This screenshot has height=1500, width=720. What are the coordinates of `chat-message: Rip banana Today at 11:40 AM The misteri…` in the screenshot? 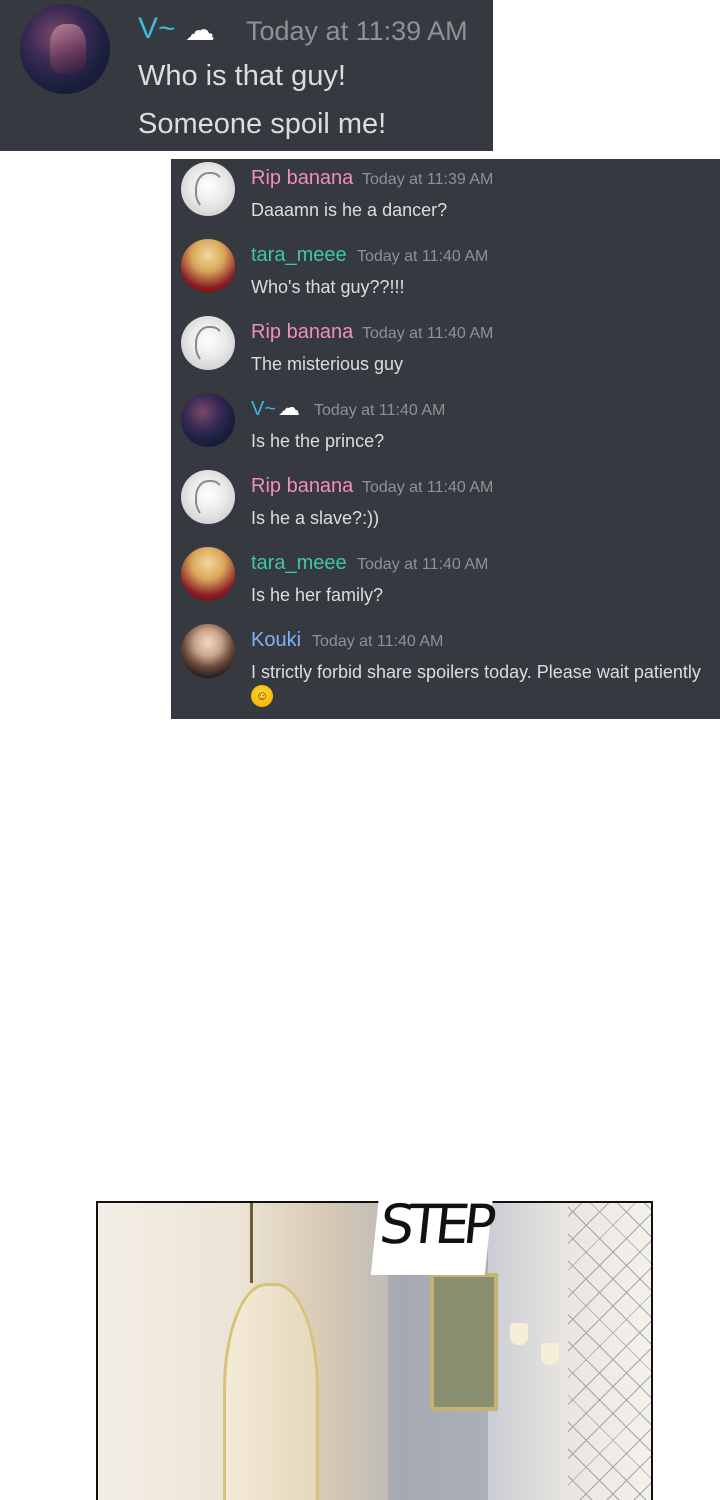 It's located at (445, 351).